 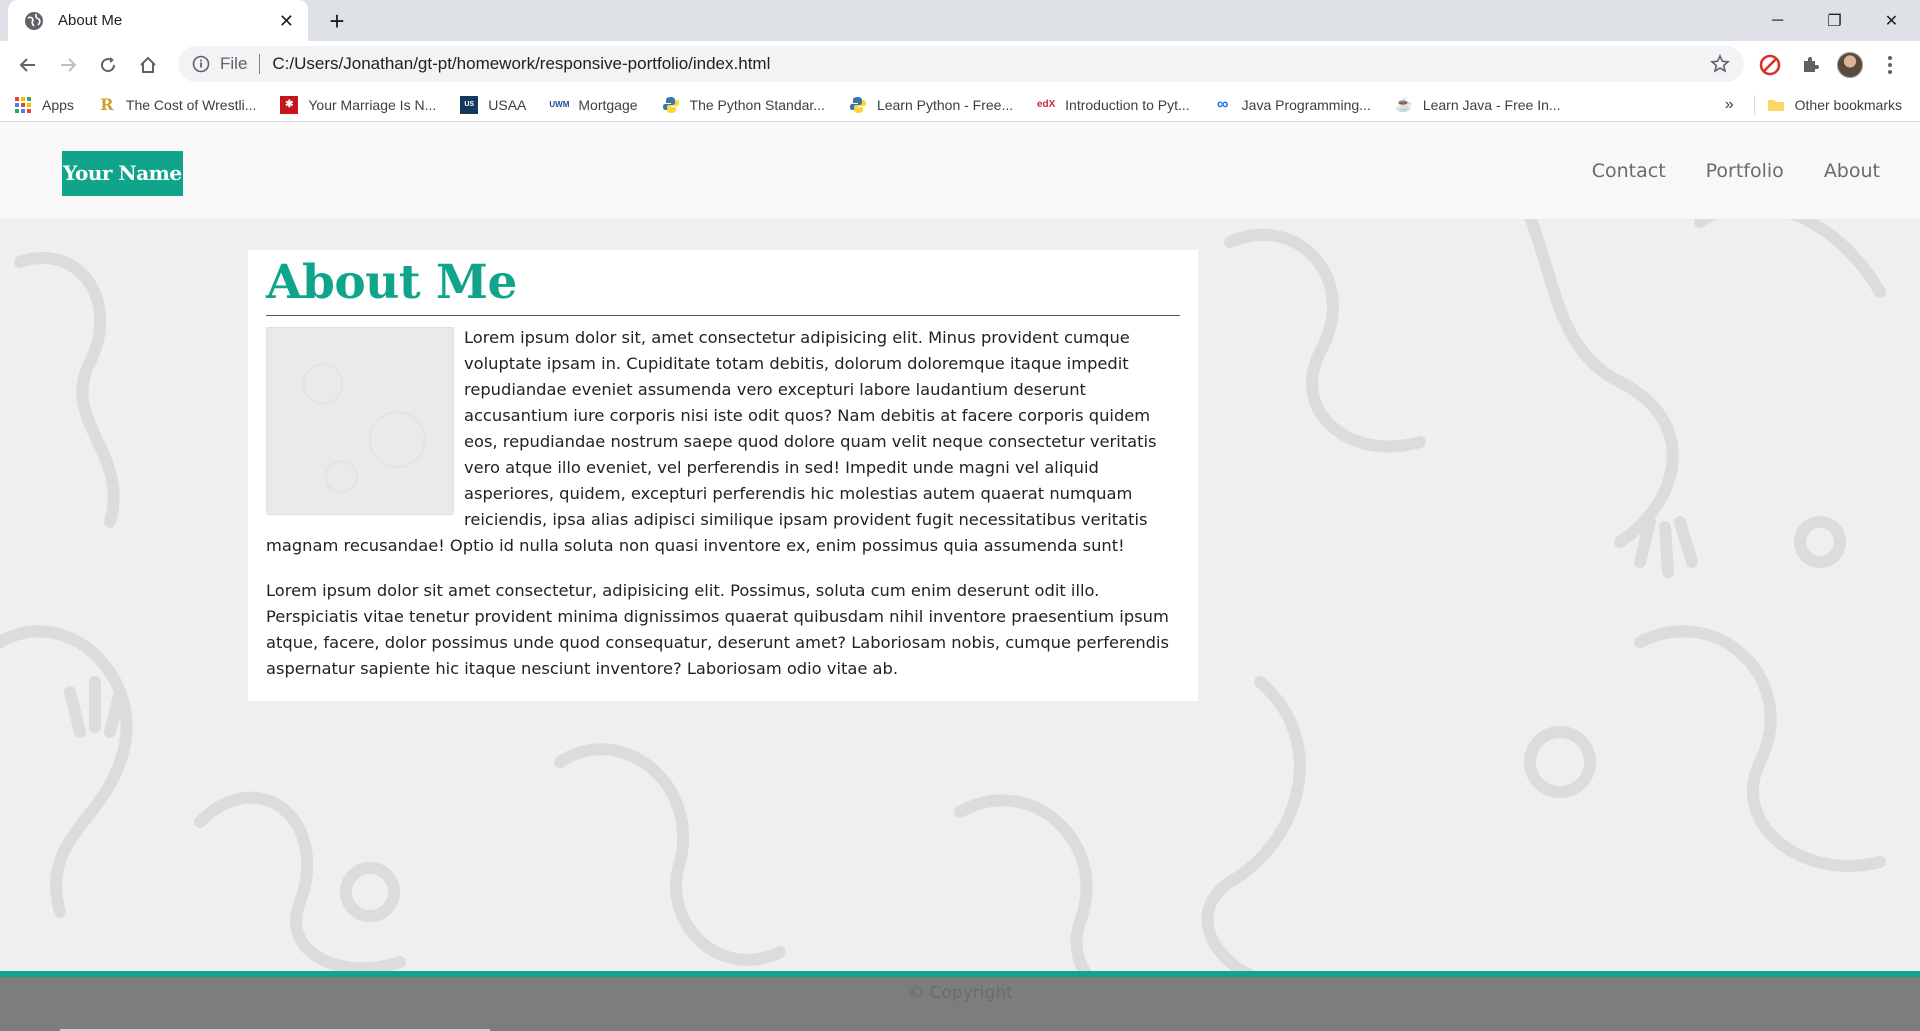 I want to click on new-tab-button: +, so click(x=337, y=21).